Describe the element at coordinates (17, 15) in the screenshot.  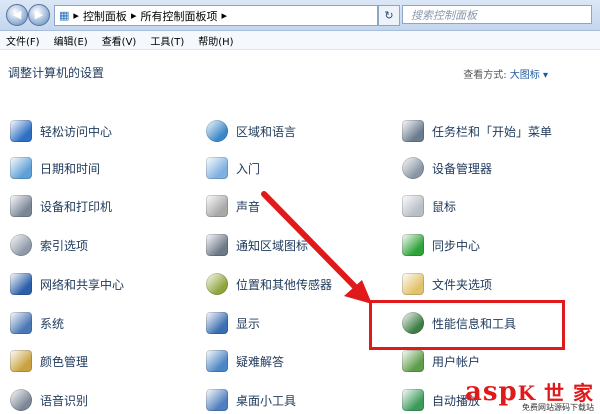
I see `back-button: ◀` at that location.